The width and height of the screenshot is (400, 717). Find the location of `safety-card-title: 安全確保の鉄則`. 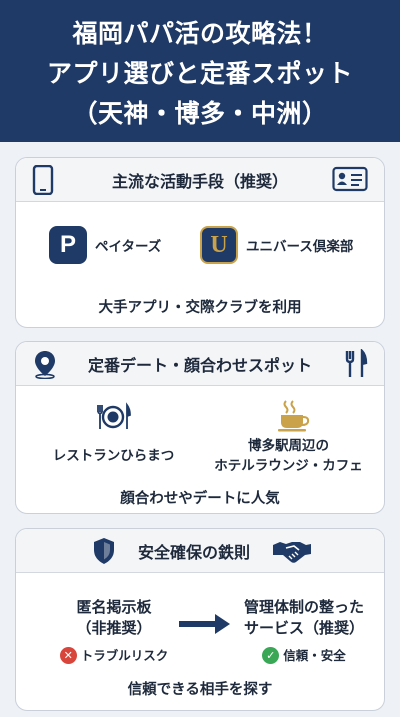

safety-card-title: 安全確保の鉄則 is located at coordinates (193, 552).